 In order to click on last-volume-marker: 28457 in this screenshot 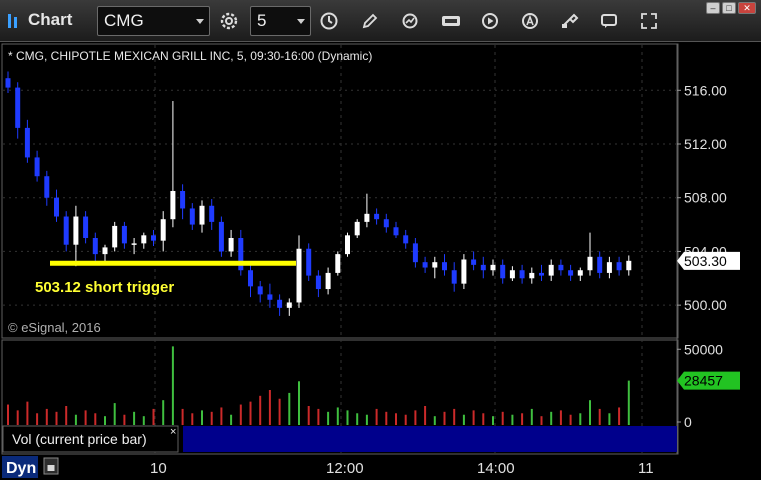, I will do `click(708, 380)`.